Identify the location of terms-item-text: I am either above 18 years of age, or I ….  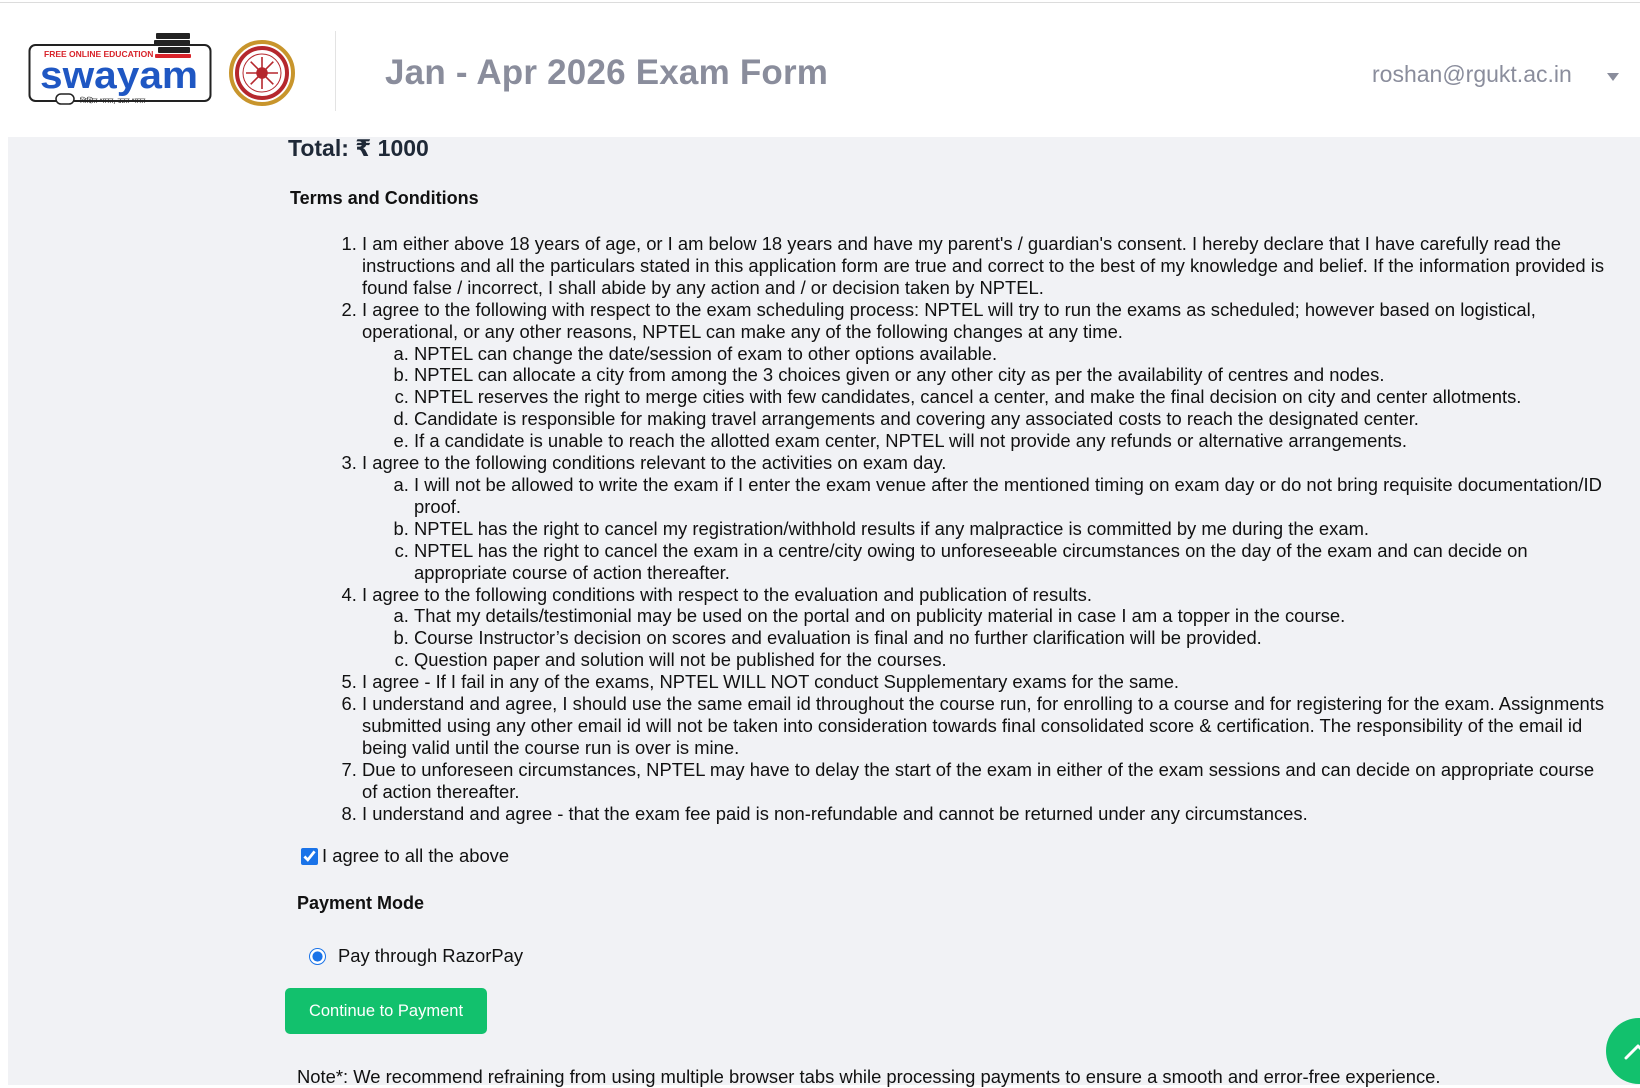
(983, 265).